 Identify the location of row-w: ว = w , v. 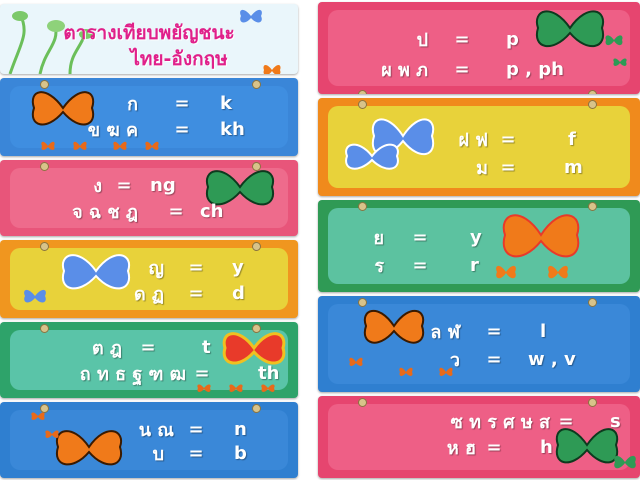
(479, 359).